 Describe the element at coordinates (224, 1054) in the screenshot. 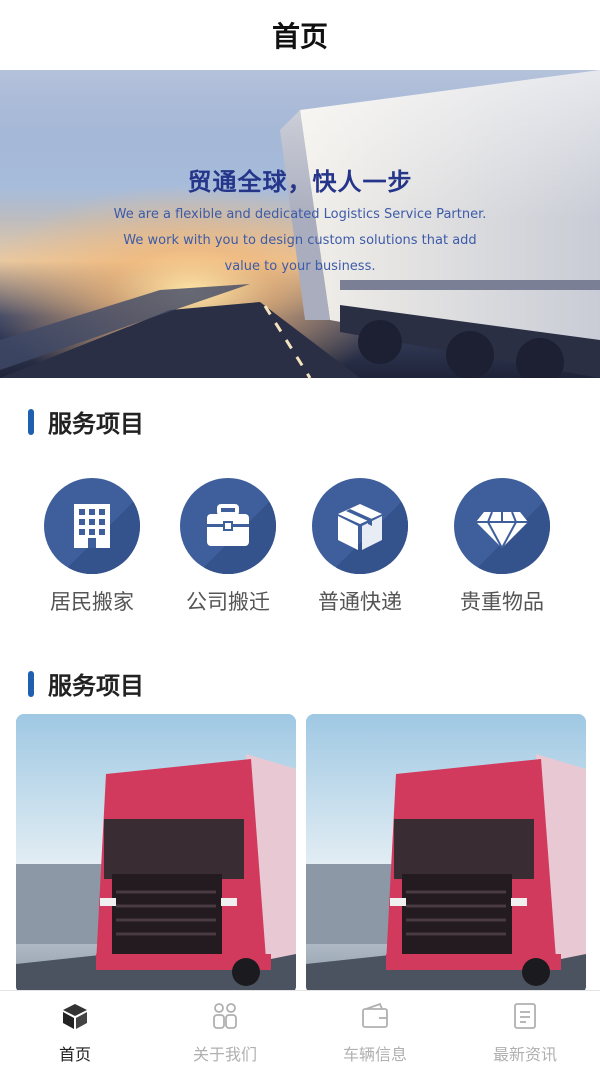

I see `tab-label: 关于我们` at that location.